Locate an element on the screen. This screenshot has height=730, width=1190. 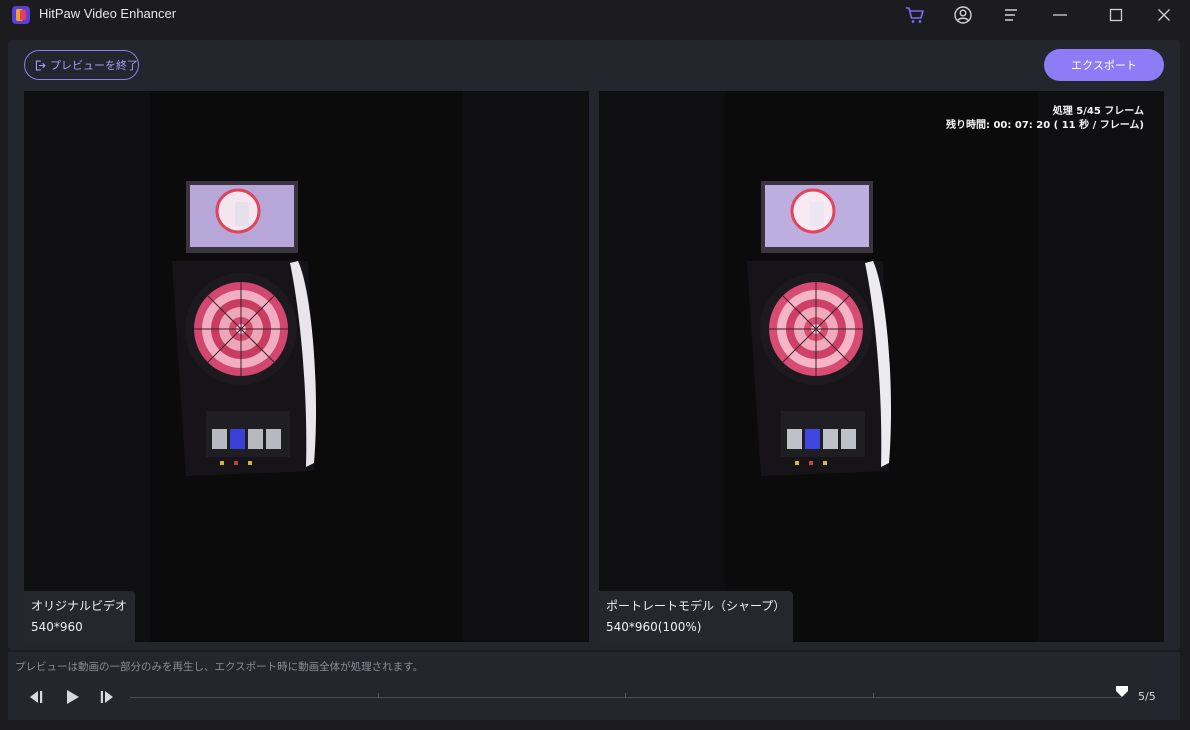
play-button is located at coordinates (72, 697).